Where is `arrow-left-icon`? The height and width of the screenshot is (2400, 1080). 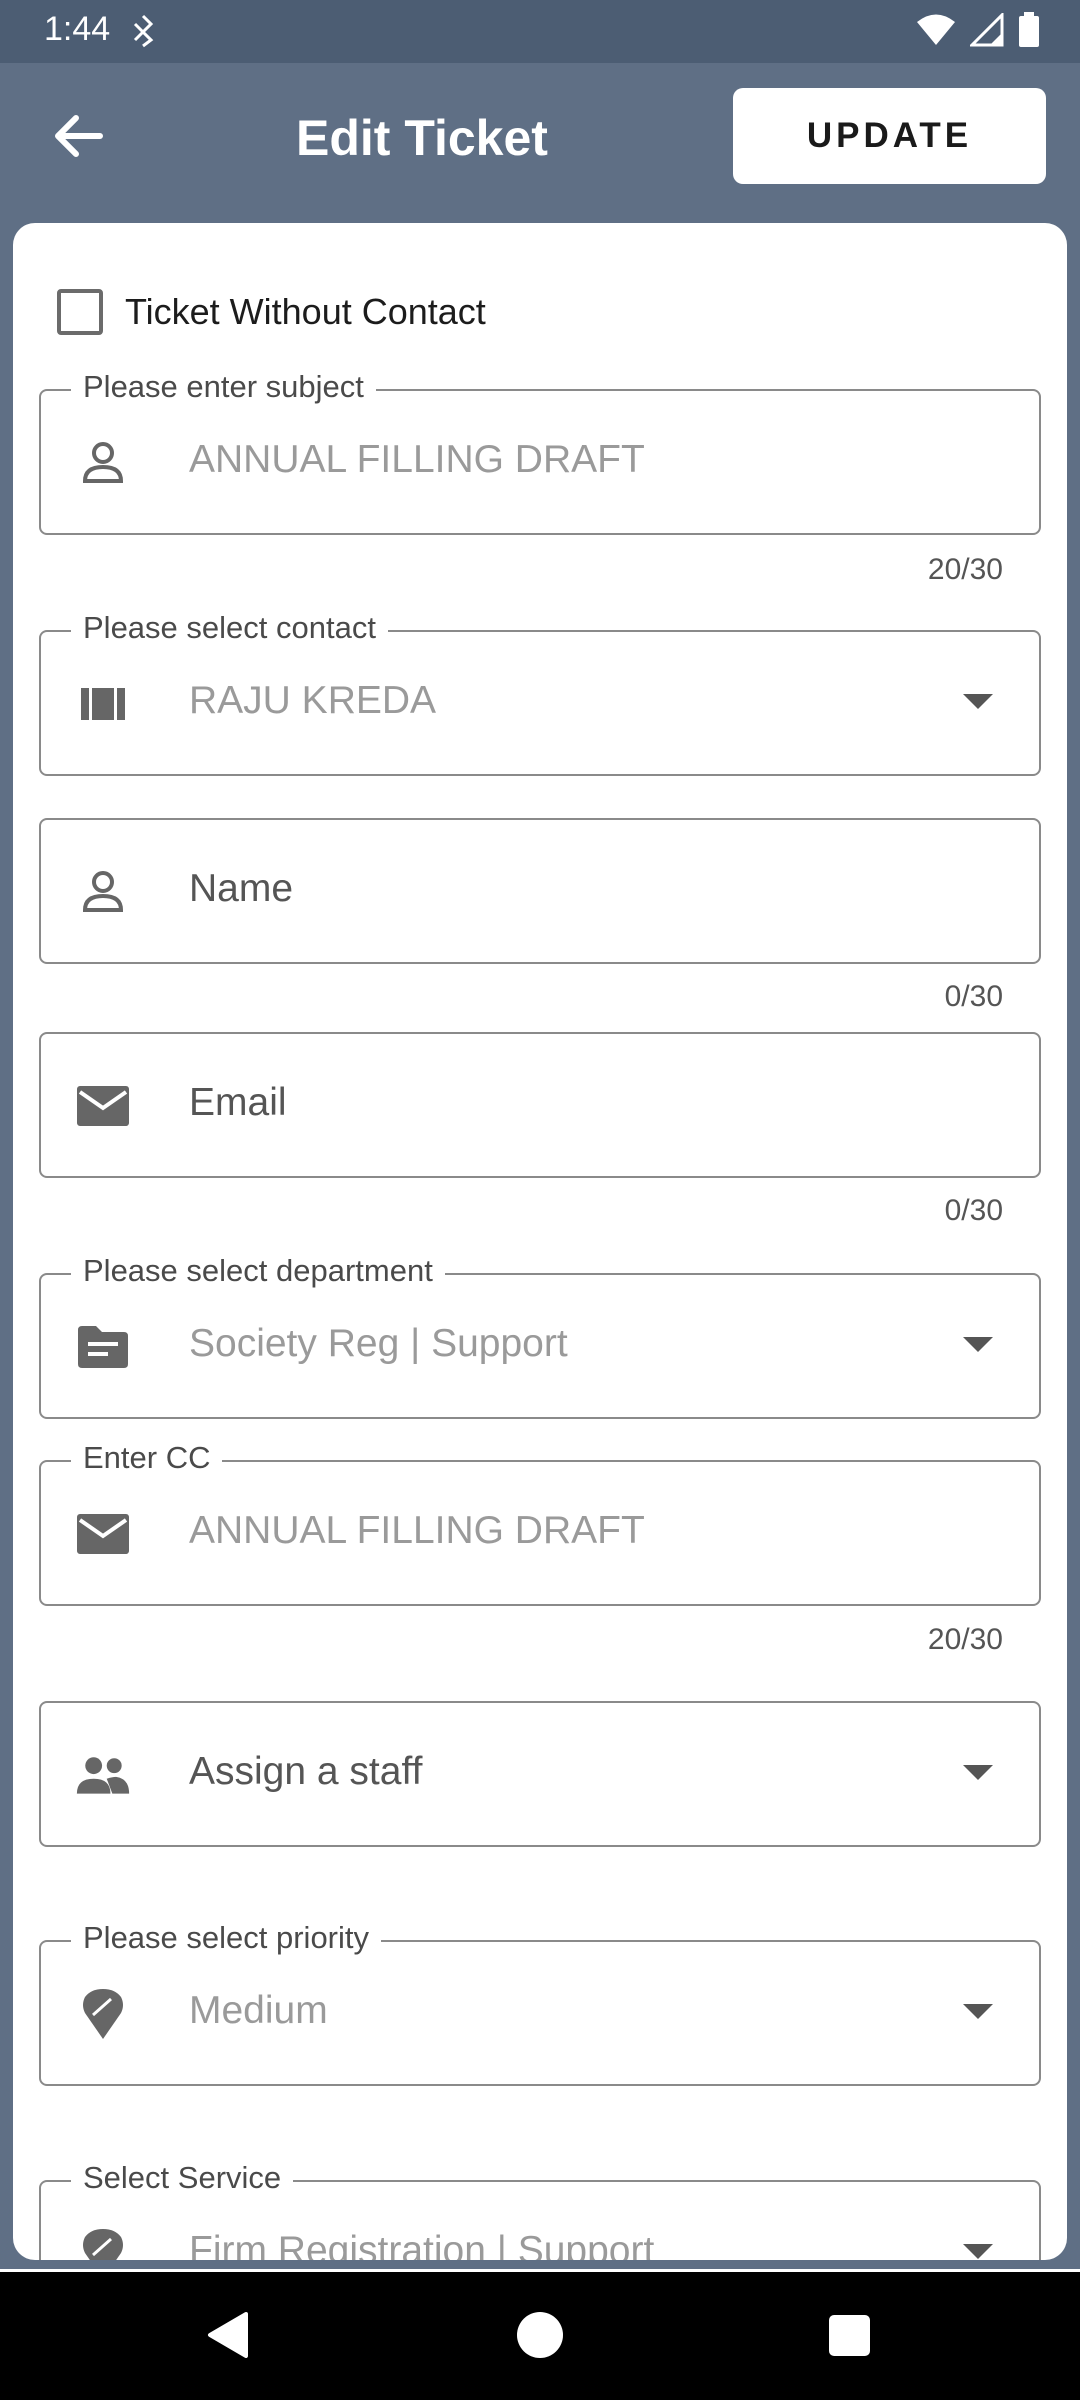 arrow-left-icon is located at coordinates (79, 136).